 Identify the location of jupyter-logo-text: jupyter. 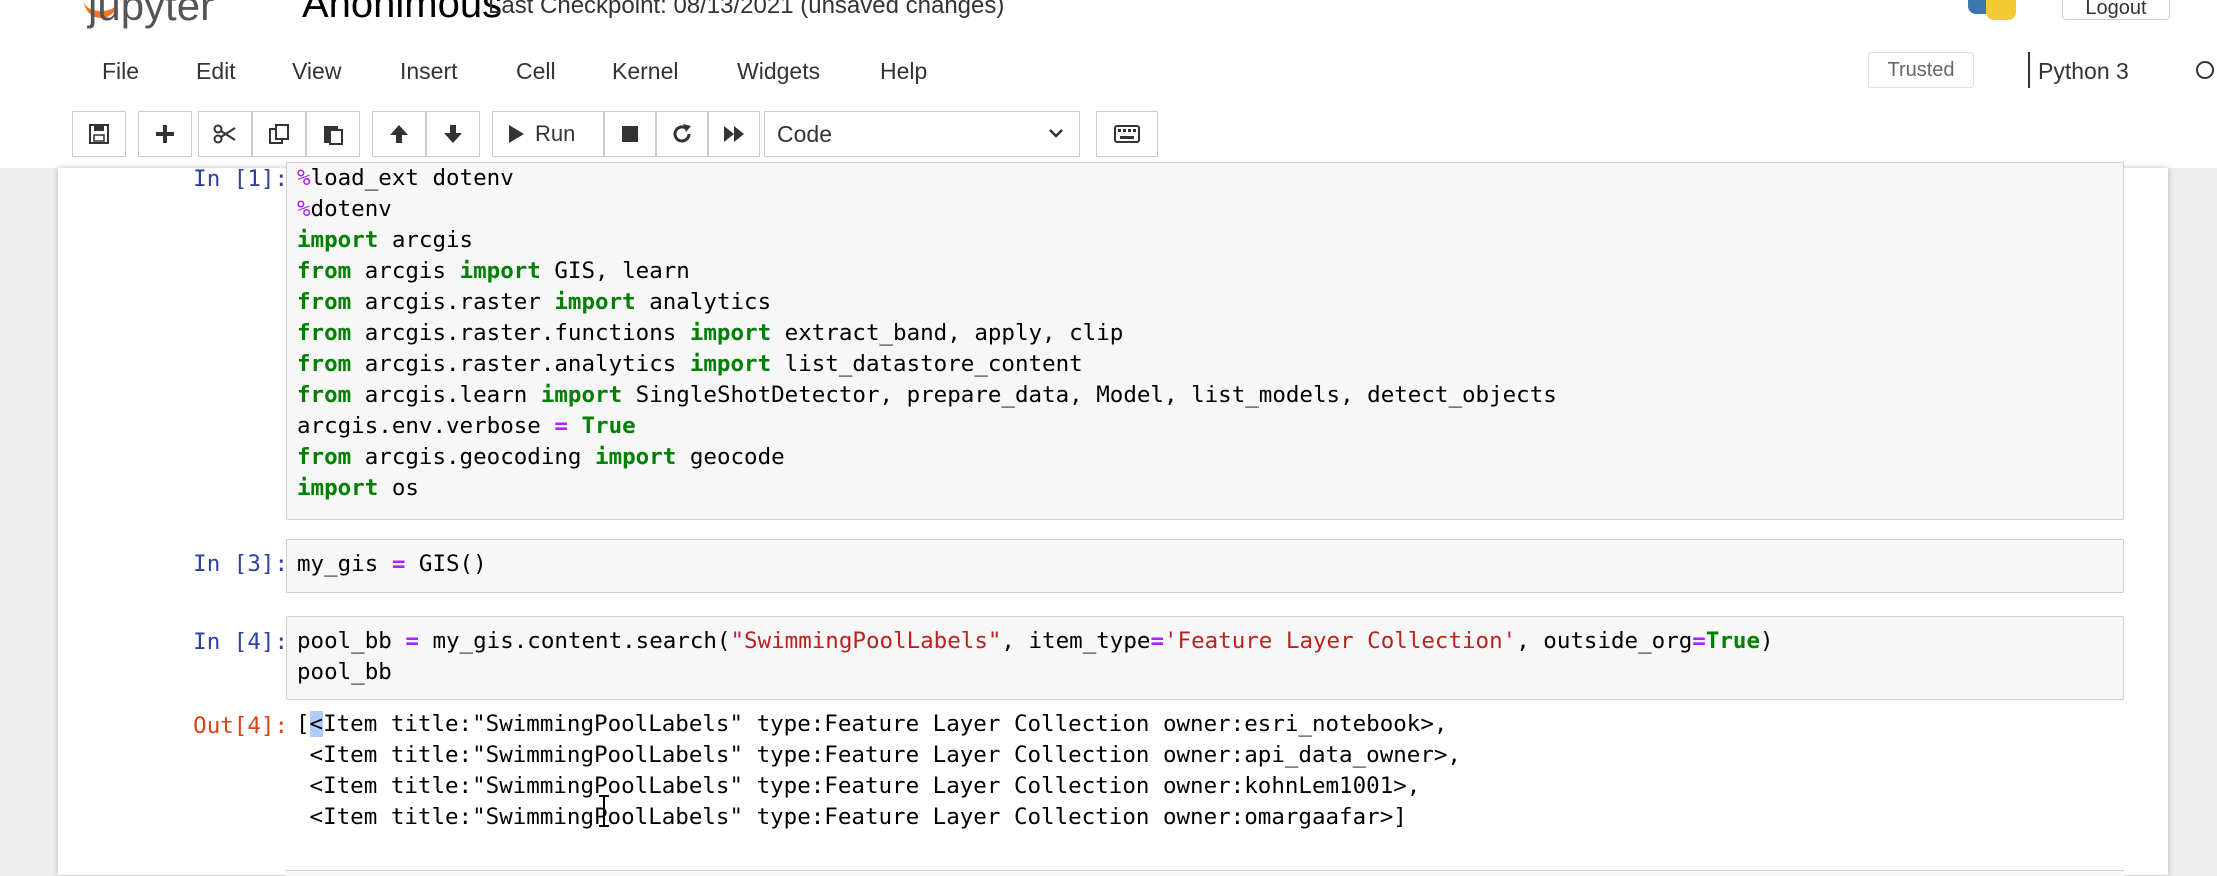
(151, 15).